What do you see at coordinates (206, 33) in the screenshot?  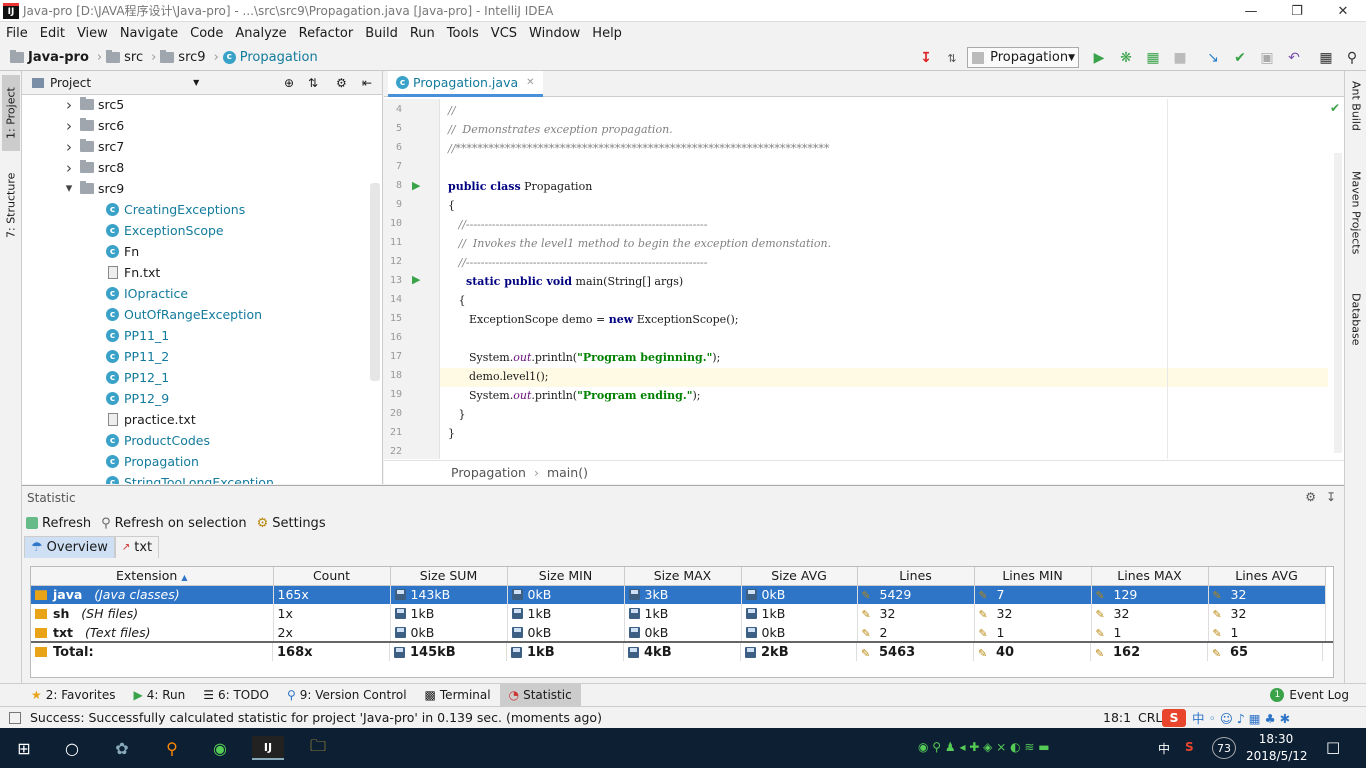 I see `menu-code: Code` at bounding box center [206, 33].